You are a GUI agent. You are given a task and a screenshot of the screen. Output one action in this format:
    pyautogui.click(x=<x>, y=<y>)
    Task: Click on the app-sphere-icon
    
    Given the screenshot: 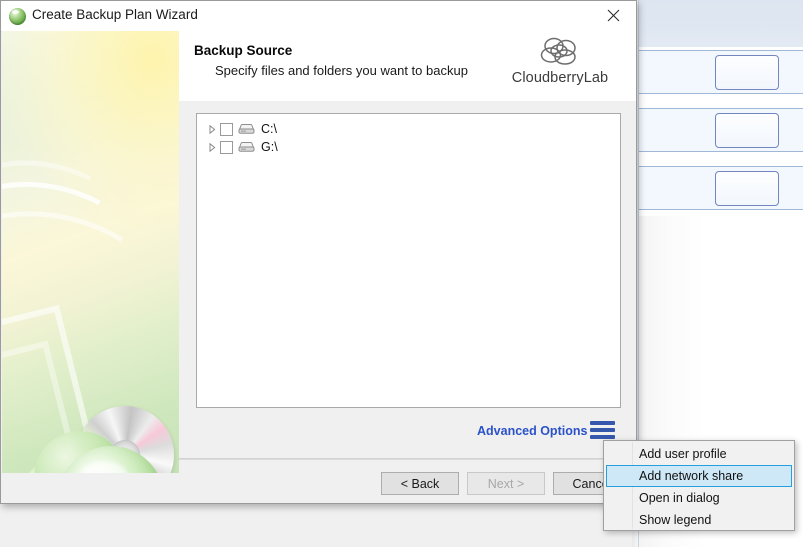 What is the action you would take?
    pyautogui.click(x=17, y=16)
    